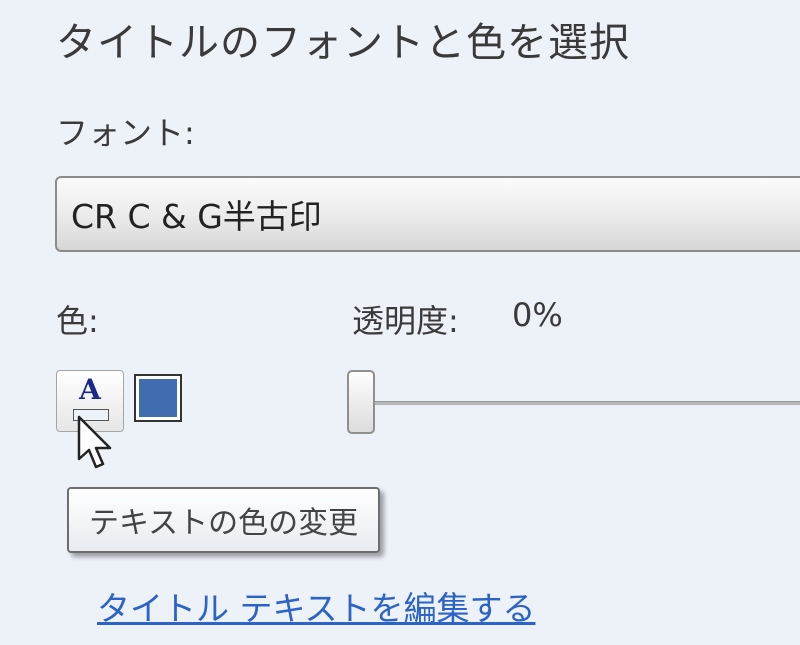  I want to click on opacity-slider-thumb, so click(361, 402).